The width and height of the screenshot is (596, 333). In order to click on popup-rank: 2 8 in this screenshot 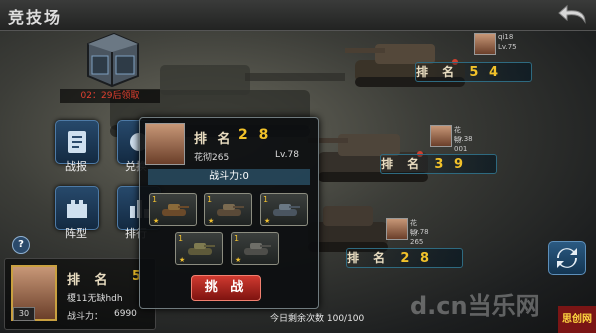, I will do `click(255, 135)`.